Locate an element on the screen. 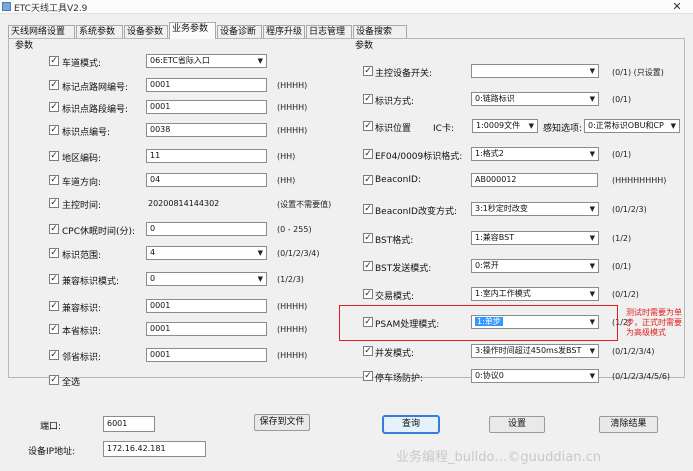 The height and width of the screenshot is (471, 693). window-close-button: ✕ is located at coordinates (677, 7).